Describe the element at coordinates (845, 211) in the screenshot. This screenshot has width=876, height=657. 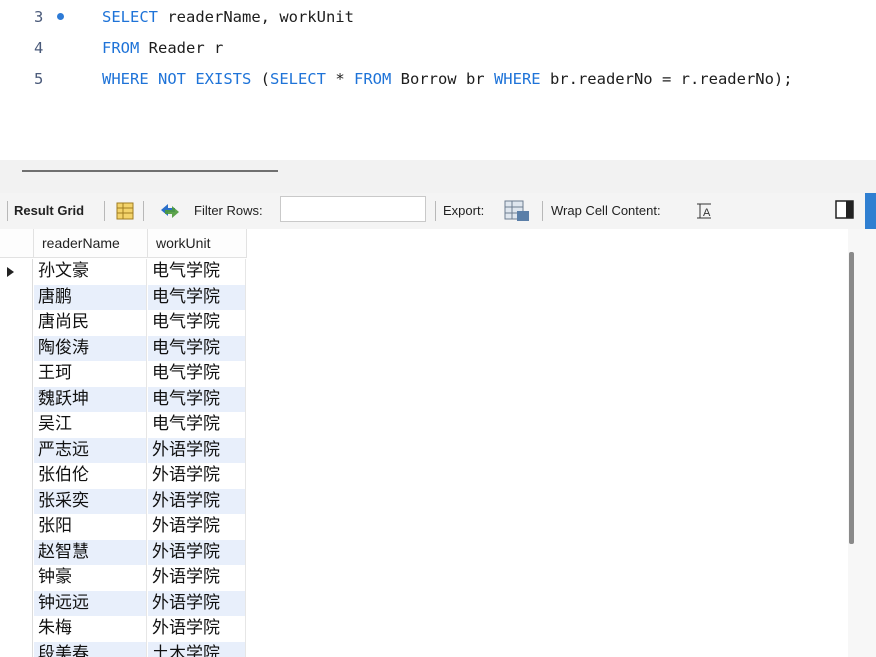
I see `panel-toggle-icon` at that location.